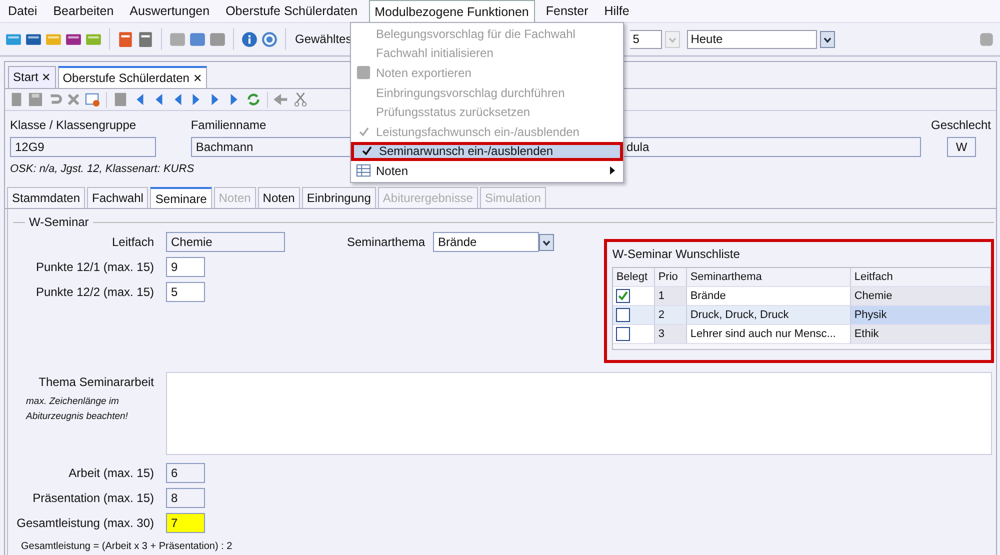 The image size is (1000, 555). What do you see at coordinates (35, 99) in the screenshot?
I see `save-icon` at bounding box center [35, 99].